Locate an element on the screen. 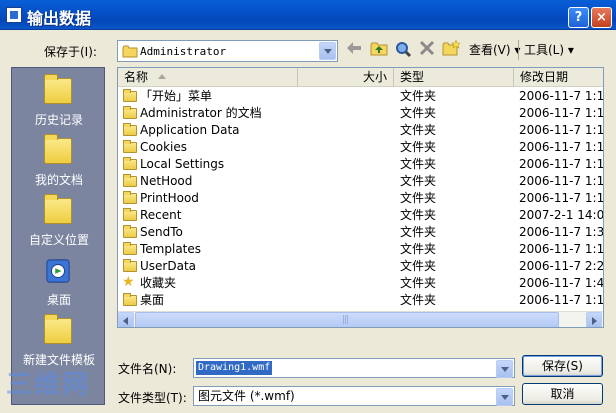  place-my-documents: 我的文档 is located at coordinates (58, 164).